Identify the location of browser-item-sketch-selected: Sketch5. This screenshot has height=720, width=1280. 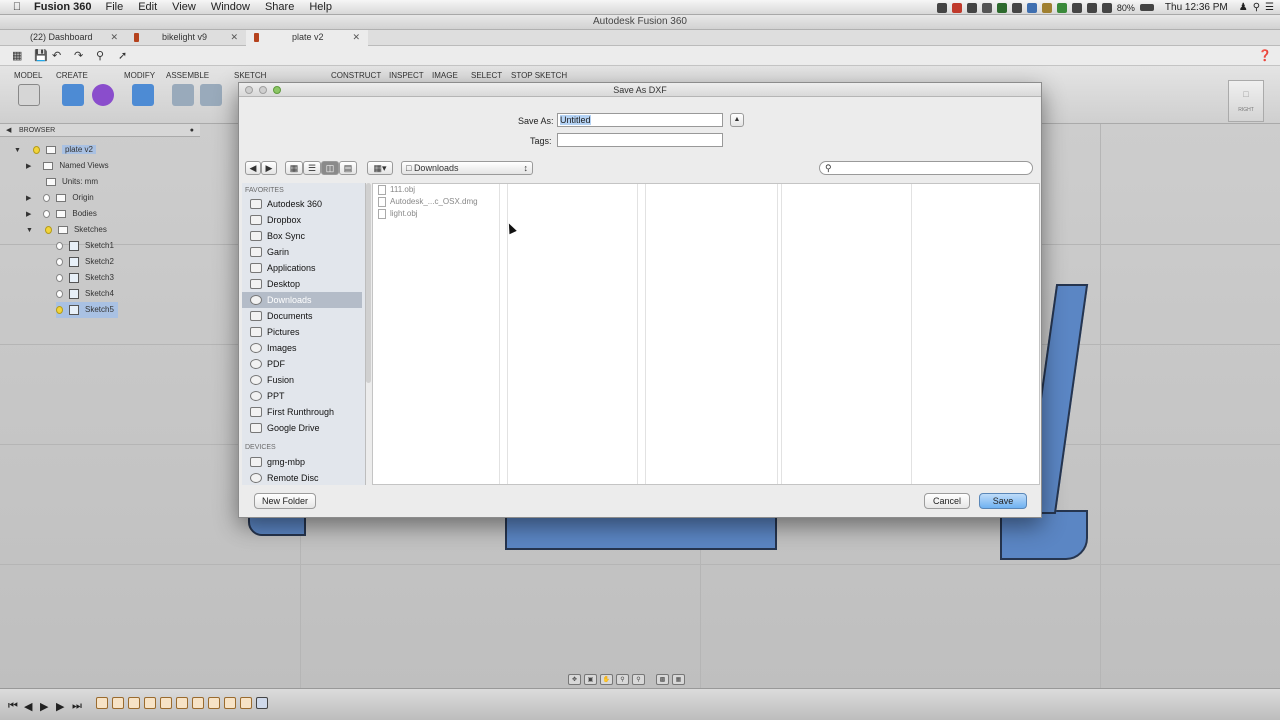
(87, 310).